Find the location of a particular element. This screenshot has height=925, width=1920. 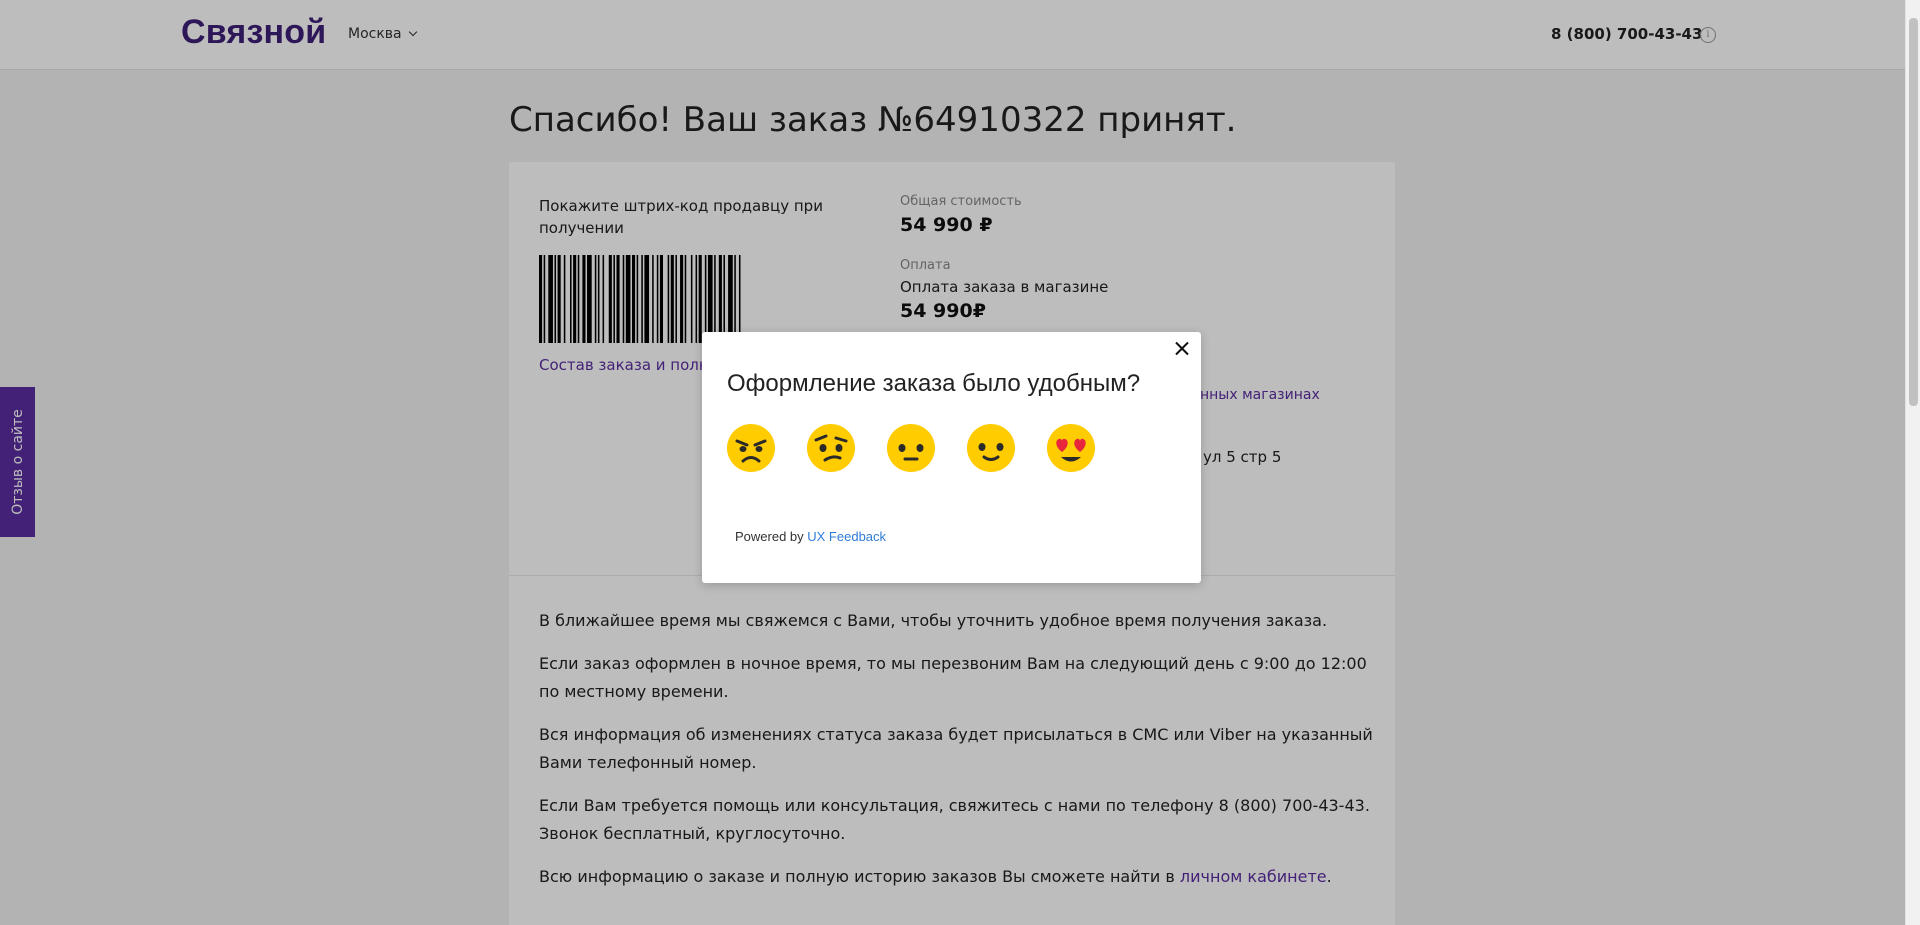

page-scrollbar is located at coordinates (1912, 462).